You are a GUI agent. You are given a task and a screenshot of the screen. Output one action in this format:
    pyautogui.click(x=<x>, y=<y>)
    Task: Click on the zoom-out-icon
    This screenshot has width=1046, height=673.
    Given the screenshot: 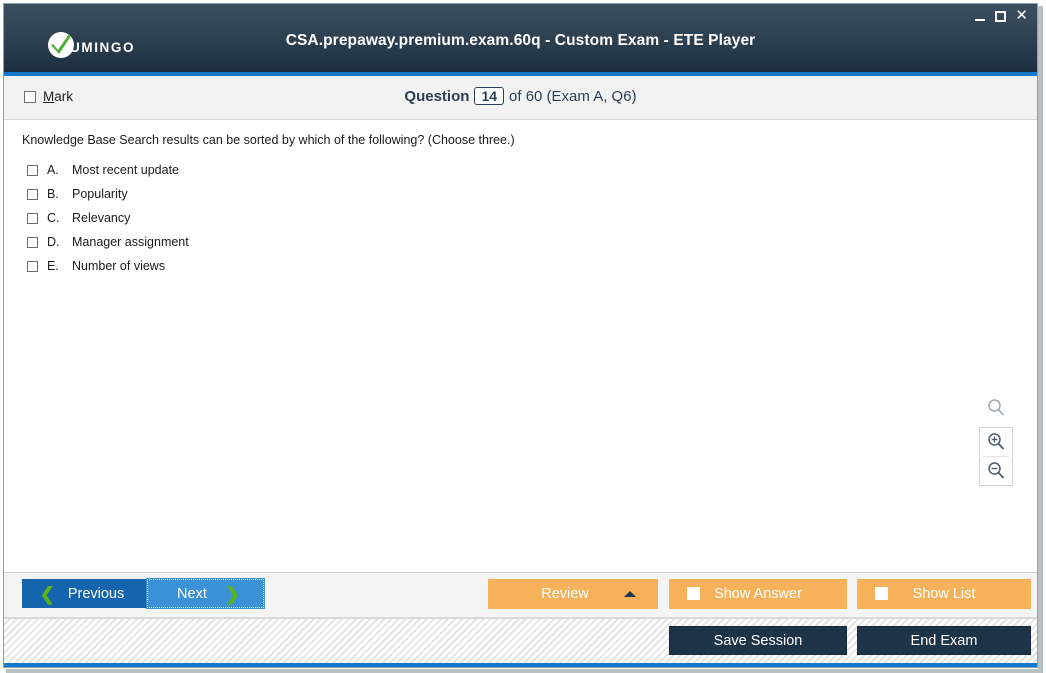 What is the action you would take?
    pyautogui.click(x=996, y=471)
    